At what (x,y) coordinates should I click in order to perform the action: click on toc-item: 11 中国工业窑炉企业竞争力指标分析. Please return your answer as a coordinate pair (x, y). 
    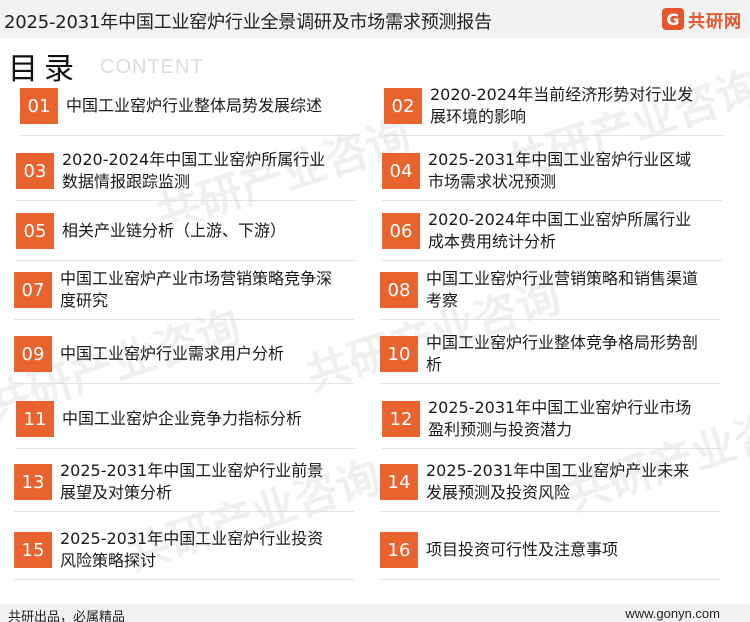
    Looking at the image, I should click on (186, 421).